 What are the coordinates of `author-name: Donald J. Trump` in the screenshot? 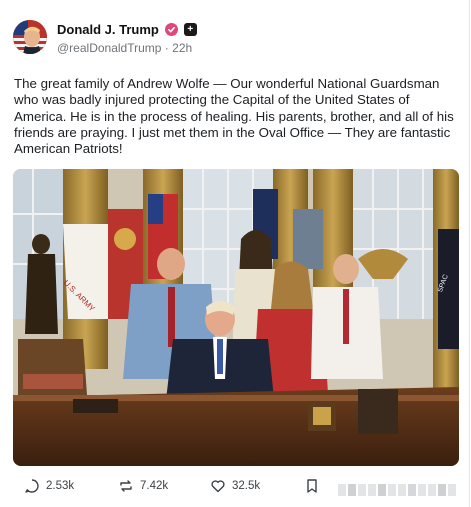 It's located at (108, 29).